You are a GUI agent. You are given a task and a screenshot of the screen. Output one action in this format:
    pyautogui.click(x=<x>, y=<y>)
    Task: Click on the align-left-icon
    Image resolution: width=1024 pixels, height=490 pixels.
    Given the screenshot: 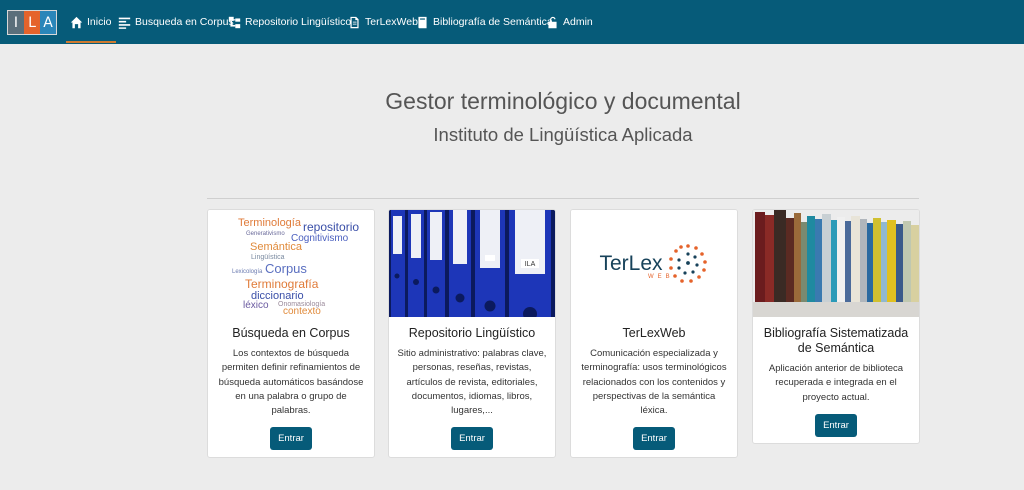 What is the action you would take?
    pyautogui.click(x=124, y=23)
    